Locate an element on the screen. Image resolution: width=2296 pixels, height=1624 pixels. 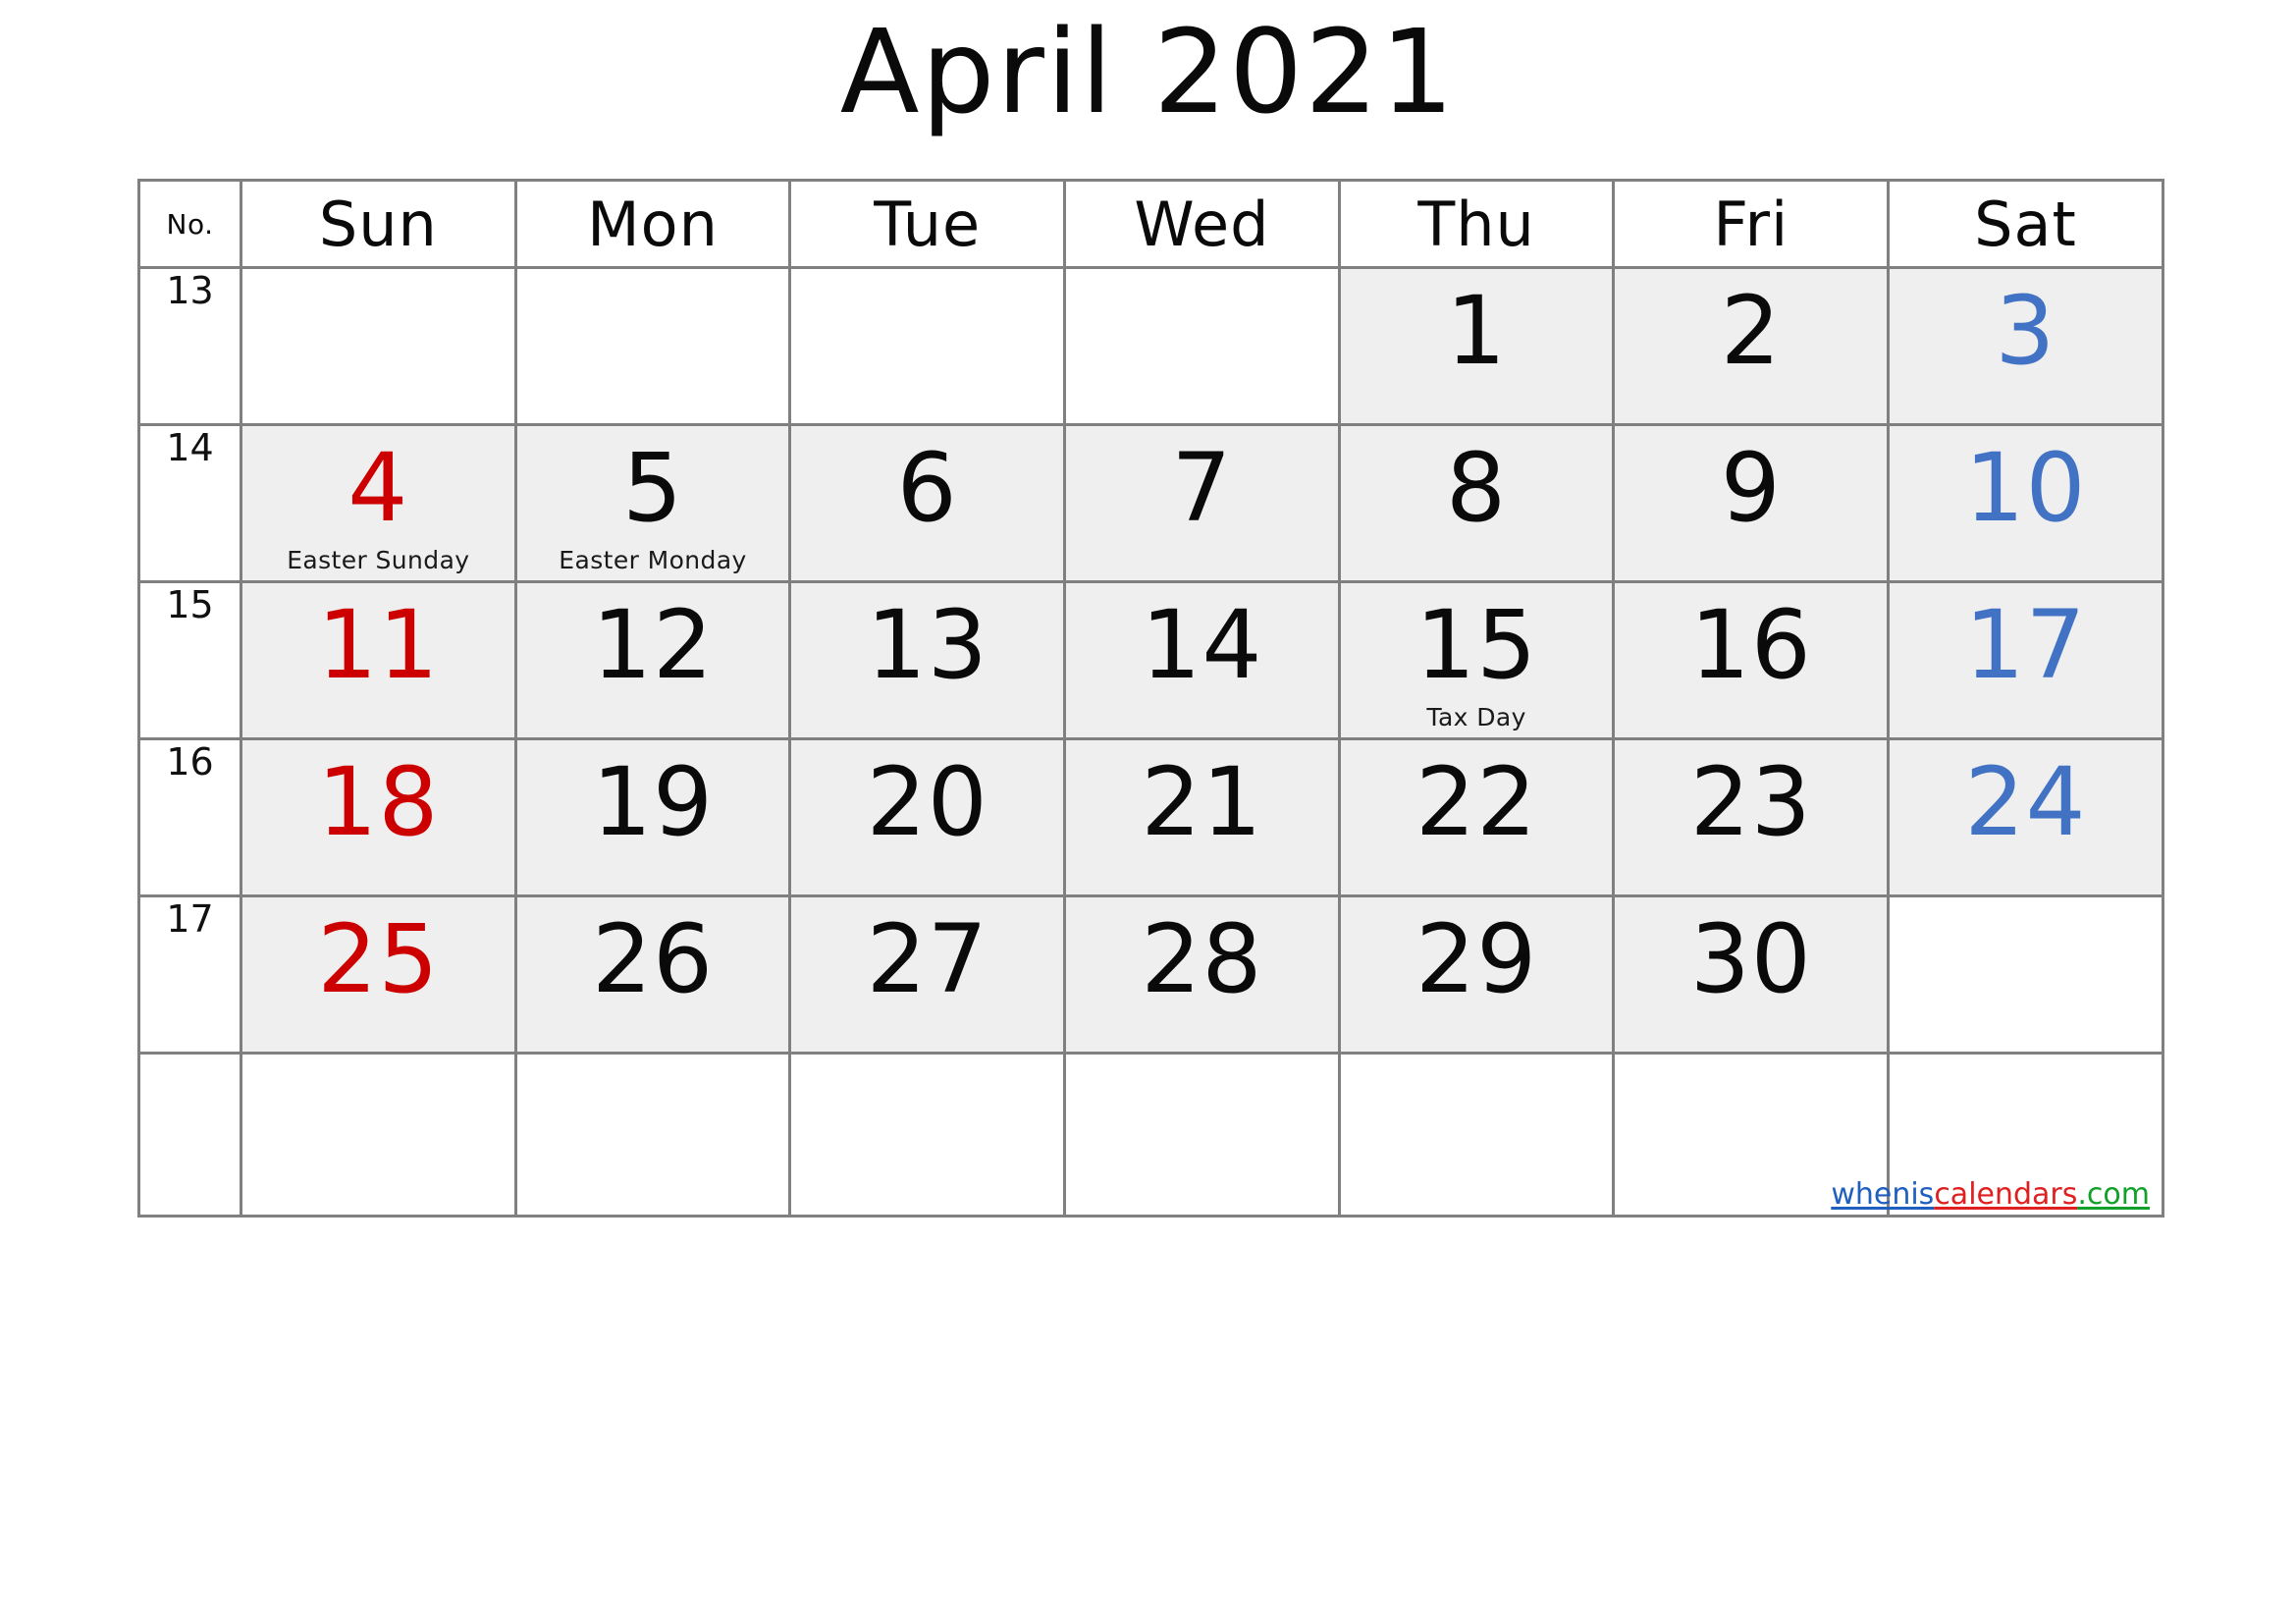
day-number: 27 is located at coordinates (927, 959).